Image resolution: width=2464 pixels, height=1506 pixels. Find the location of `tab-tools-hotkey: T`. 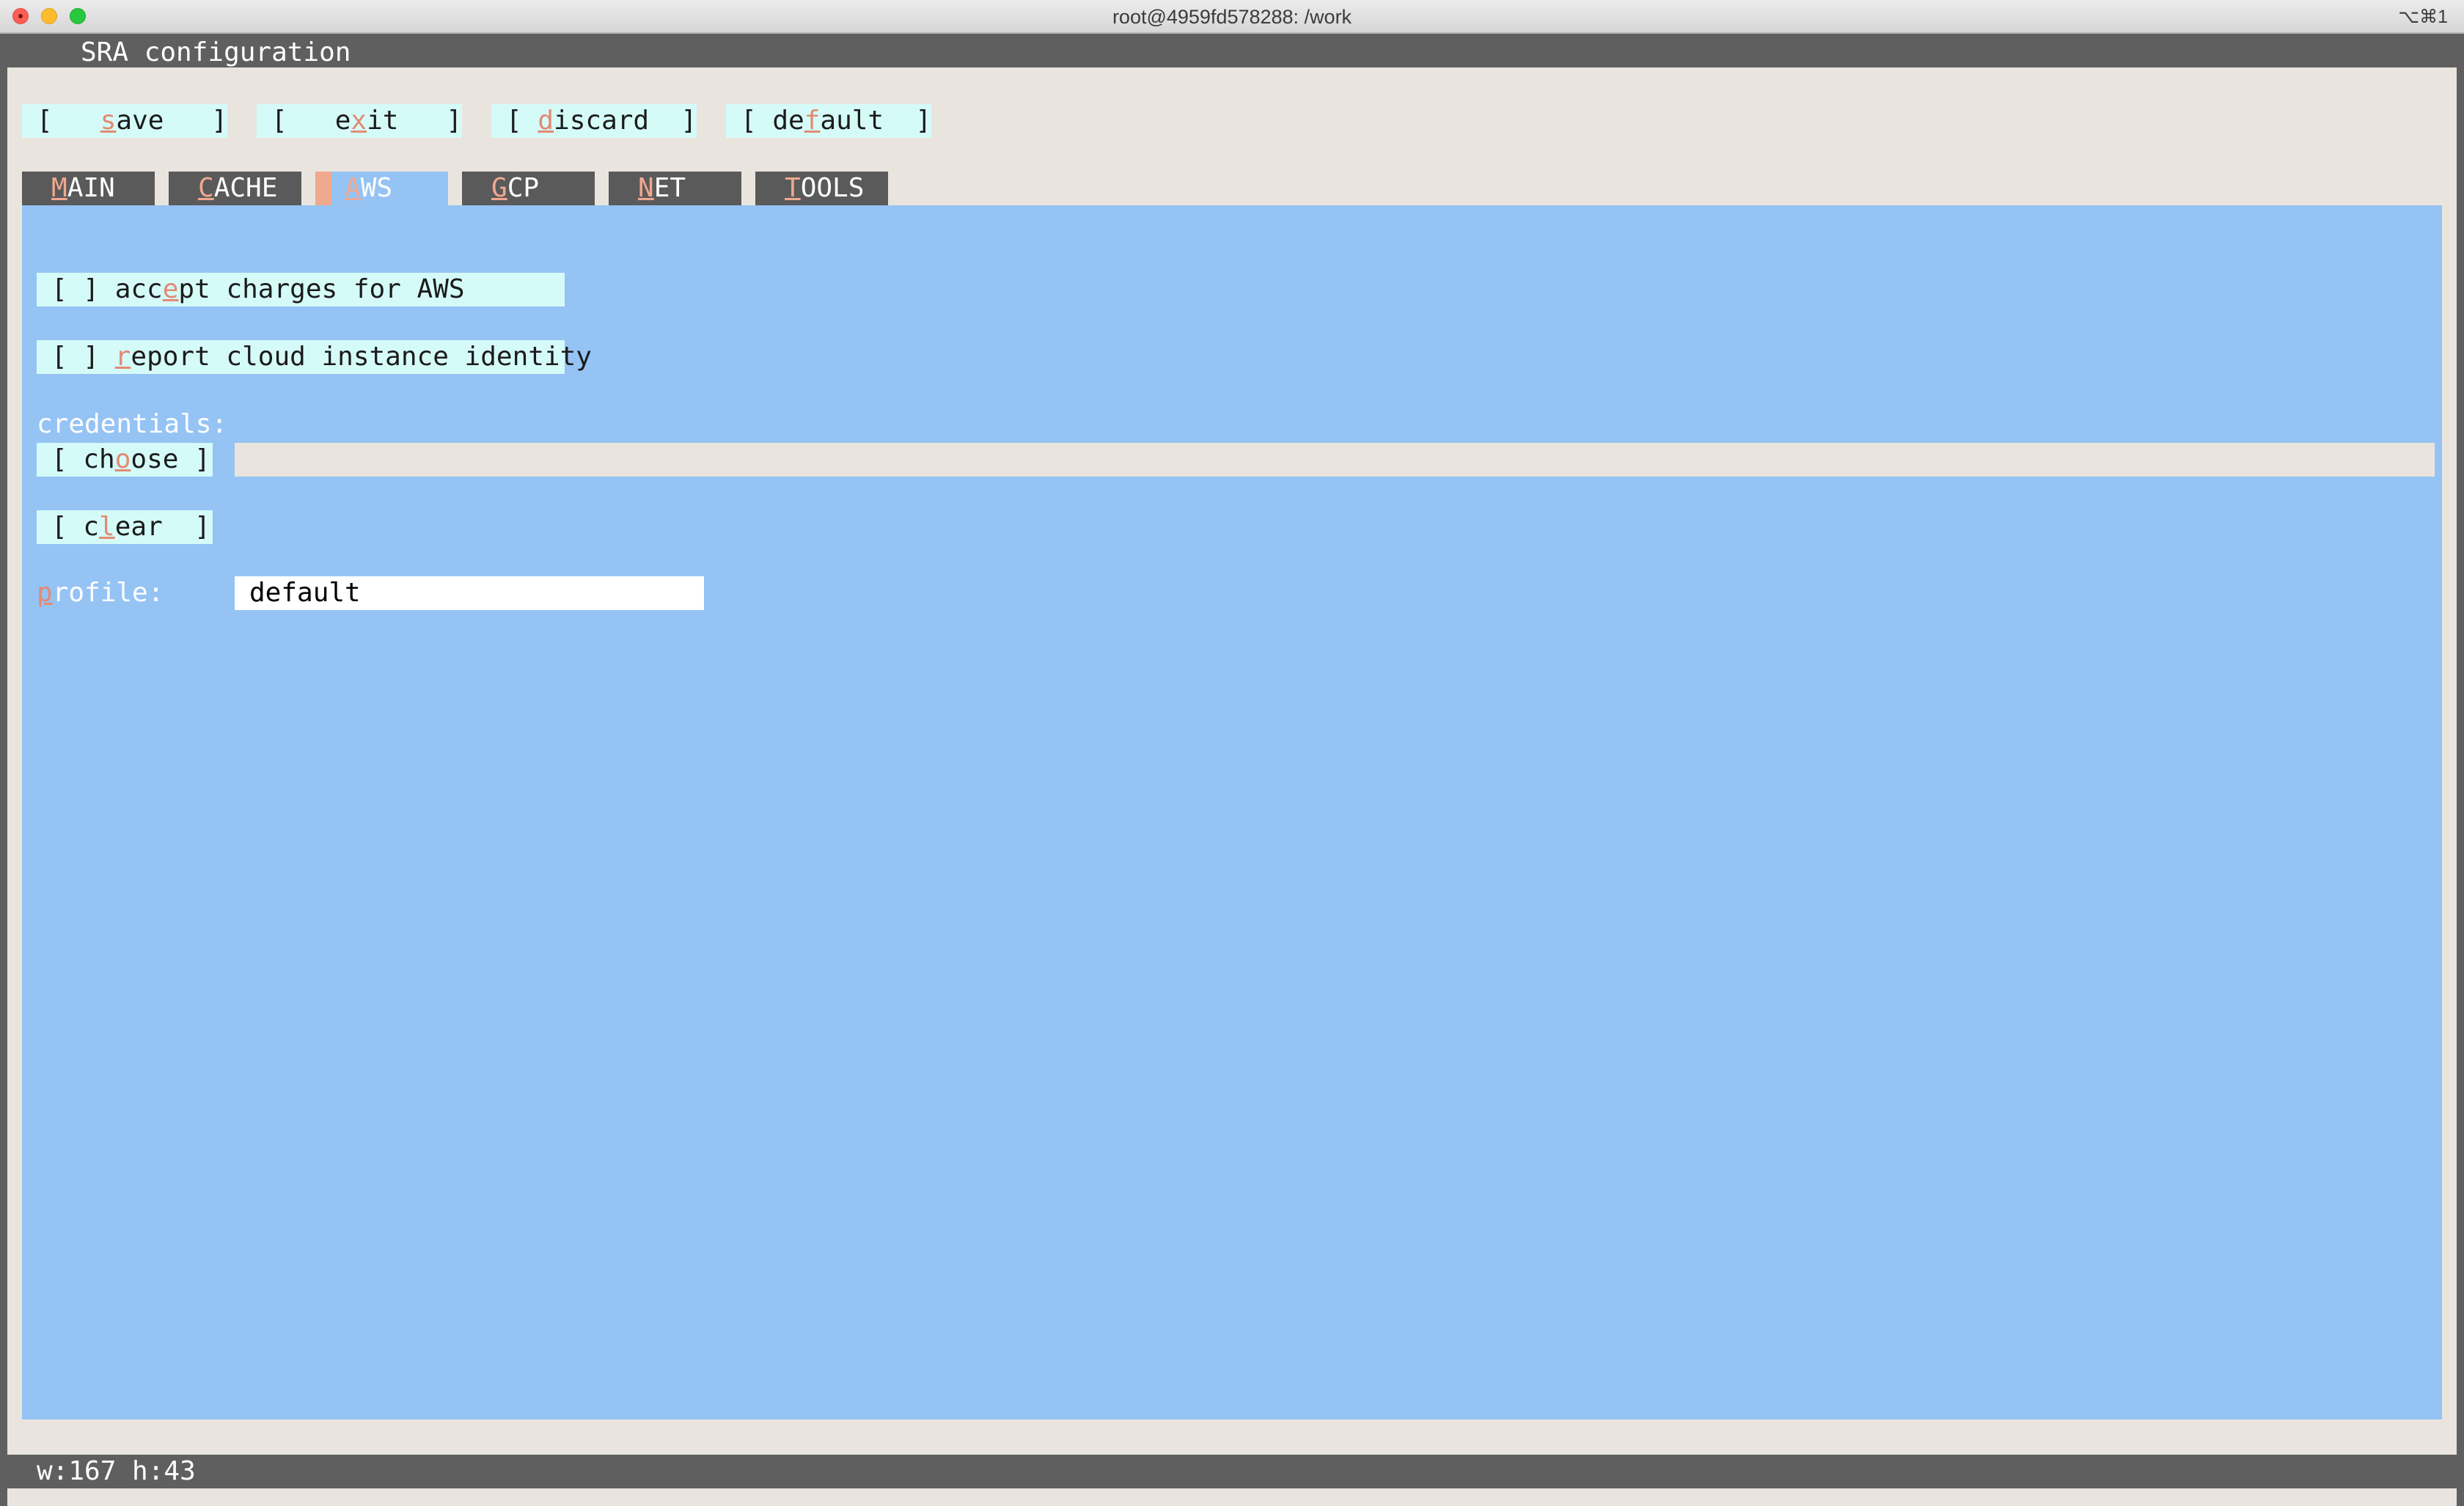

tab-tools-hotkey: T is located at coordinates (793, 188).